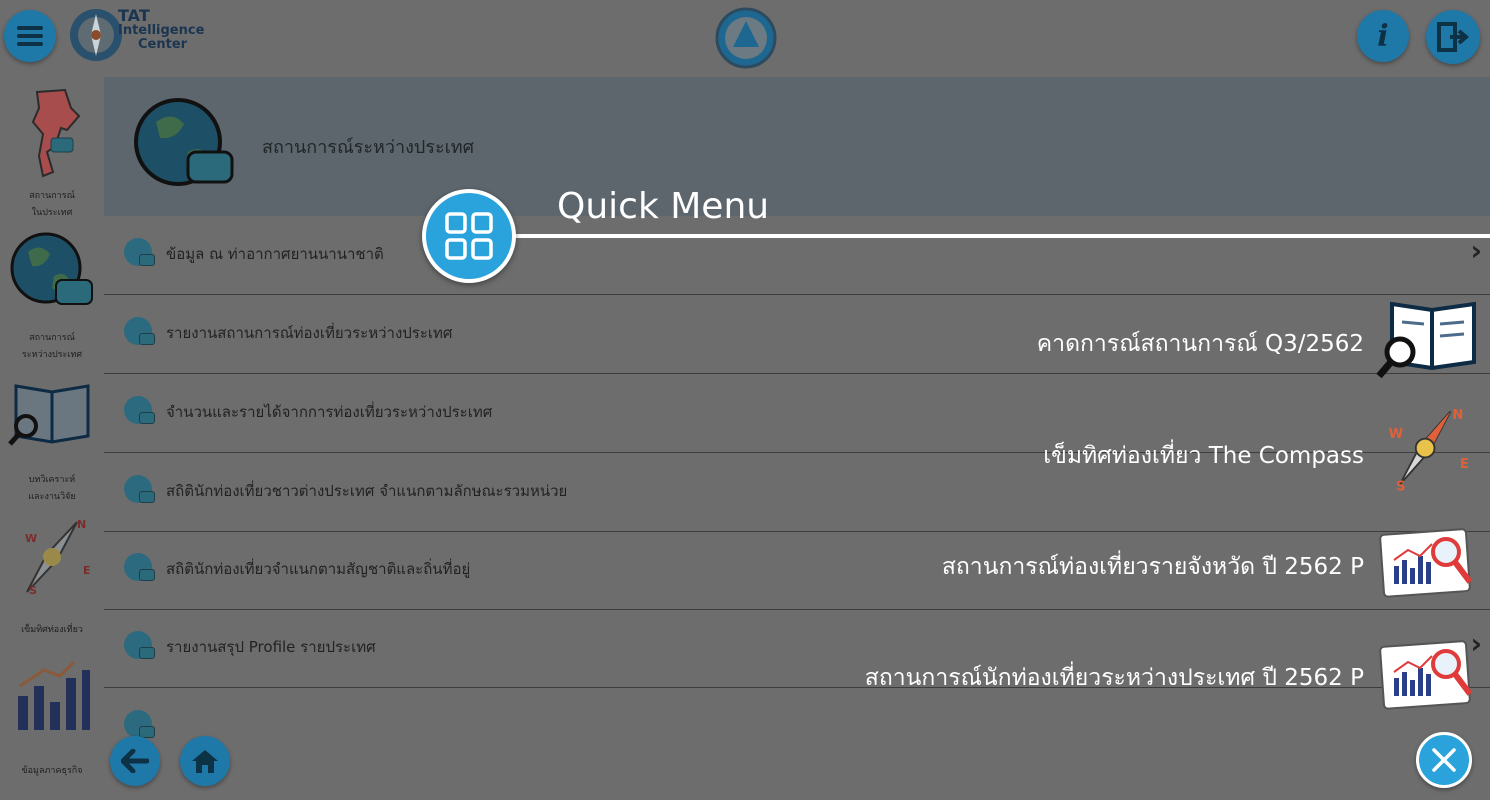  I want to click on sidebar-label-research-line2: และงานวิจัย, so click(52, 497).